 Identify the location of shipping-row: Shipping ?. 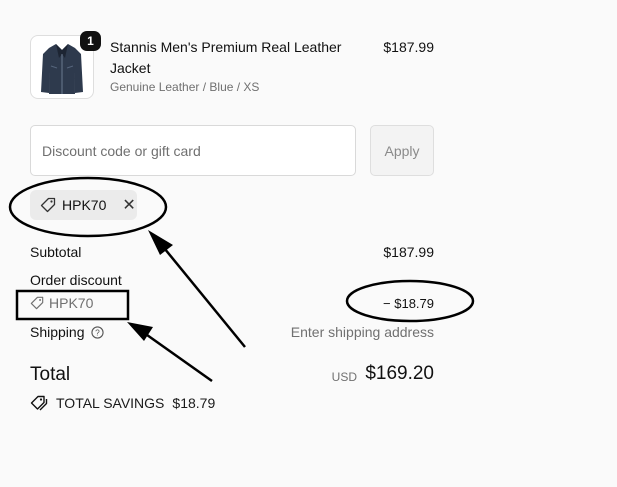
(67, 332).